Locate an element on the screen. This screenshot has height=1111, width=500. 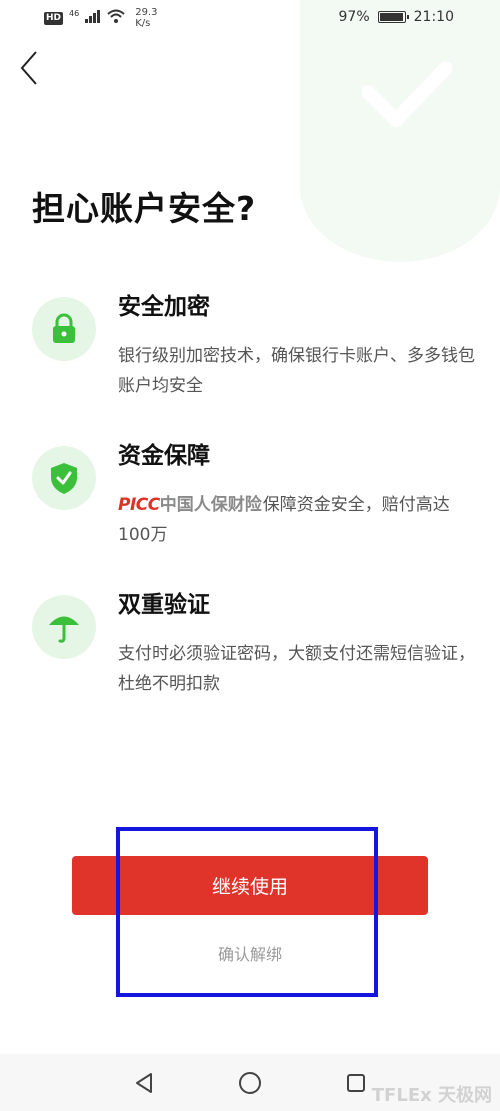
picc-logo-text: 中国人保财险 is located at coordinates (210, 505).